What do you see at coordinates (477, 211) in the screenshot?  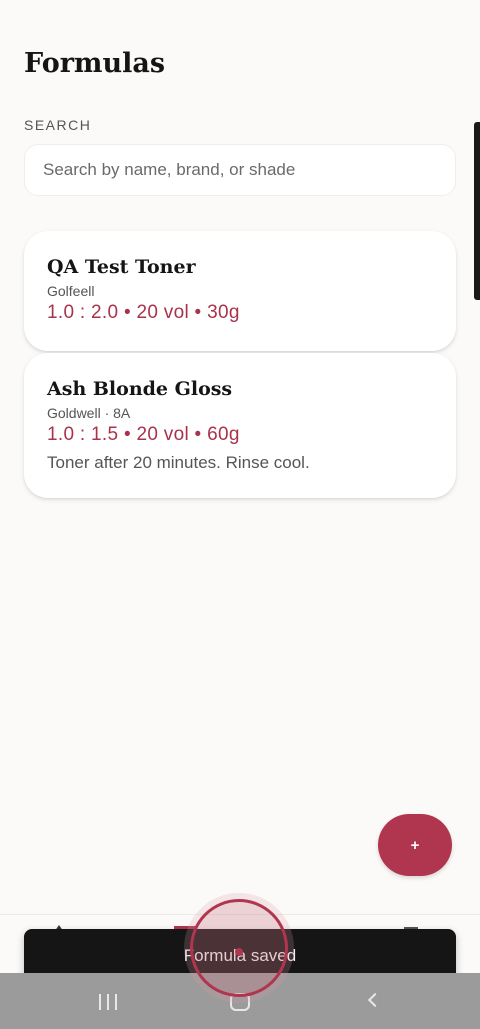 I see `edge-panel-handle` at bounding box center [477, 211].